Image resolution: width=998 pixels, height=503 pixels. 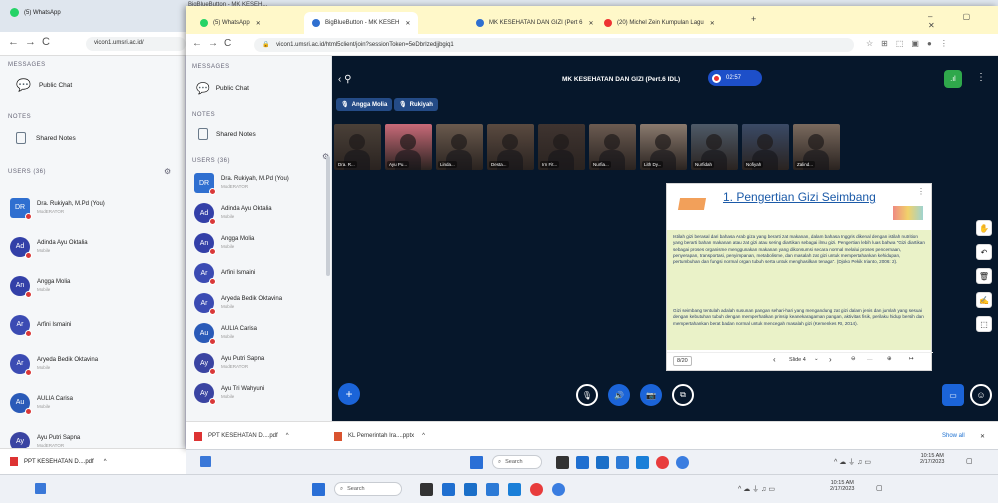 I want to click on screen-share-button: ⧉, so click(x=683, y=395).